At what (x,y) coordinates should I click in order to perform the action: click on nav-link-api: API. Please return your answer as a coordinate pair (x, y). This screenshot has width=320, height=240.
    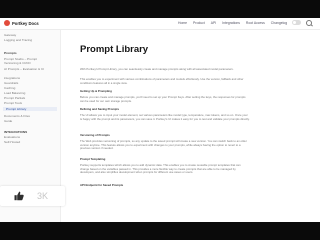
    Looking at the image, I should click on (213, 23).